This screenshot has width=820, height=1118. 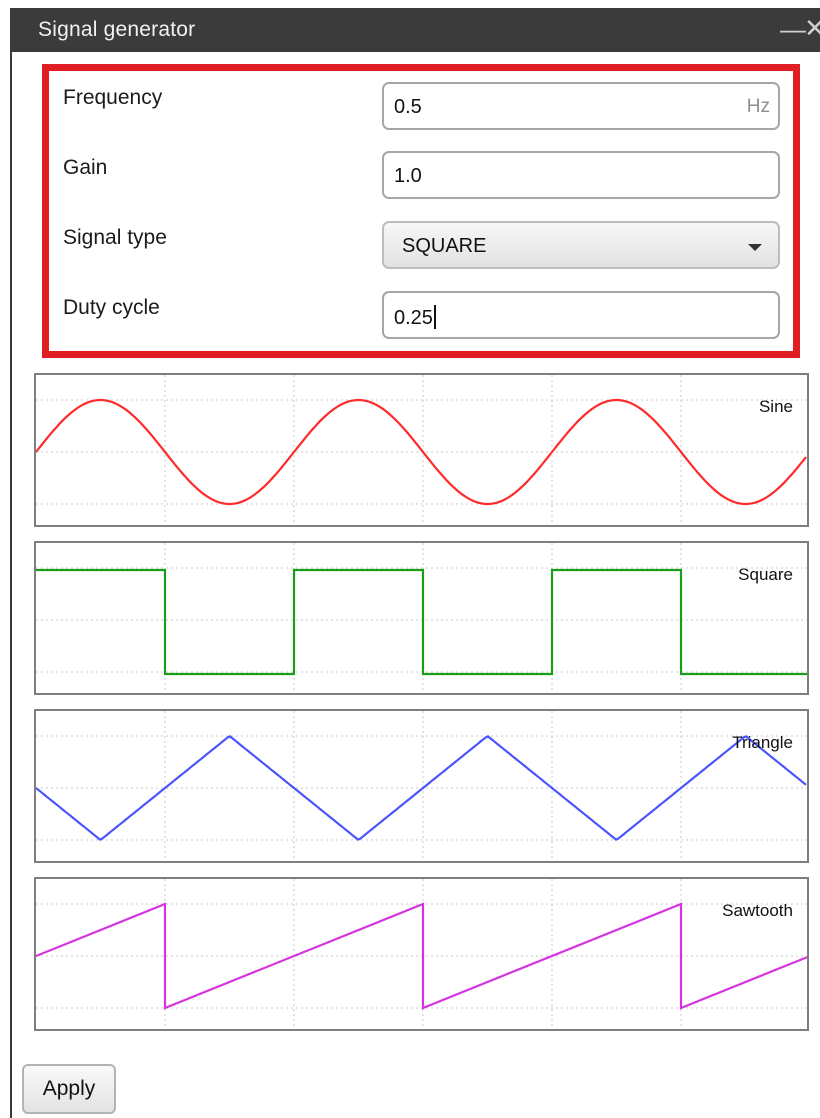 What do you see at coordinates (581, 245) in the screenshot?
I see `signal-type-select: SQUARE` at bounding box center [581, 245].